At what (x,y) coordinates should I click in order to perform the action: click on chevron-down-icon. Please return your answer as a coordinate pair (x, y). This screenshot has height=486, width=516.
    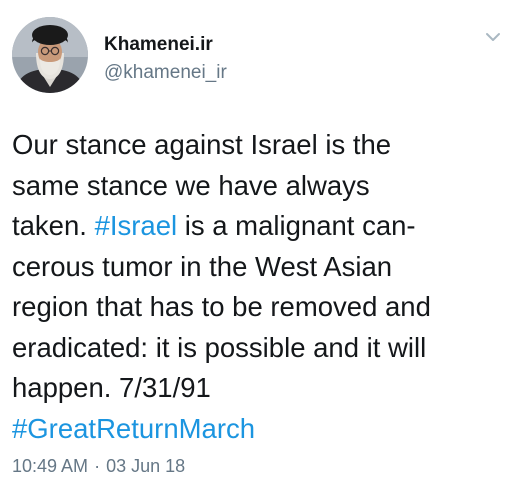
    Looking at the image, I should click on (493, 37).